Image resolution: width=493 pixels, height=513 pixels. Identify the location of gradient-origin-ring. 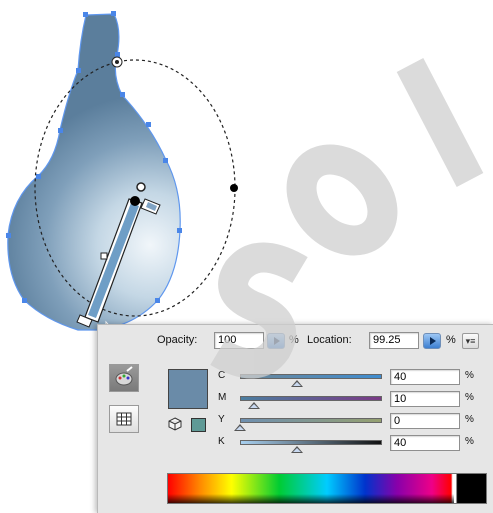
(141, 187).